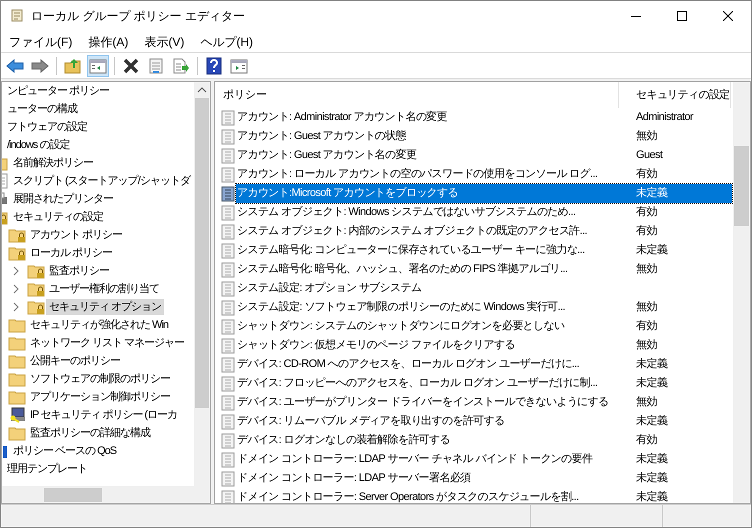  I want to click on policy-name: シャットダウン: システムのシャットダウンにログオンを必要としない, so click(401, 326).